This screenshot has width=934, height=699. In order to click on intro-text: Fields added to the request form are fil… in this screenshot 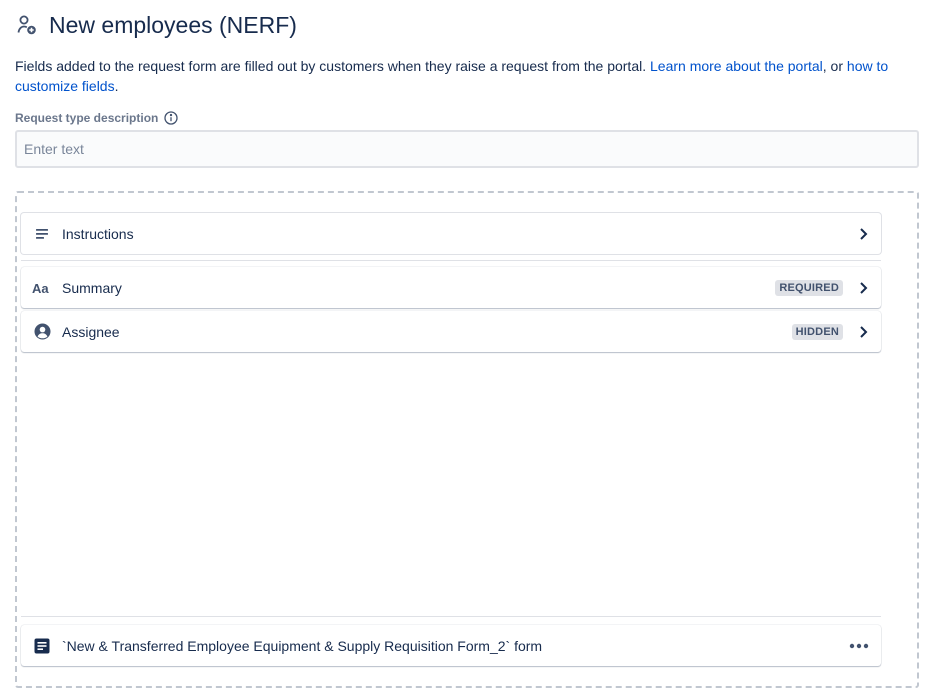, I will do `click(460, 76)`.